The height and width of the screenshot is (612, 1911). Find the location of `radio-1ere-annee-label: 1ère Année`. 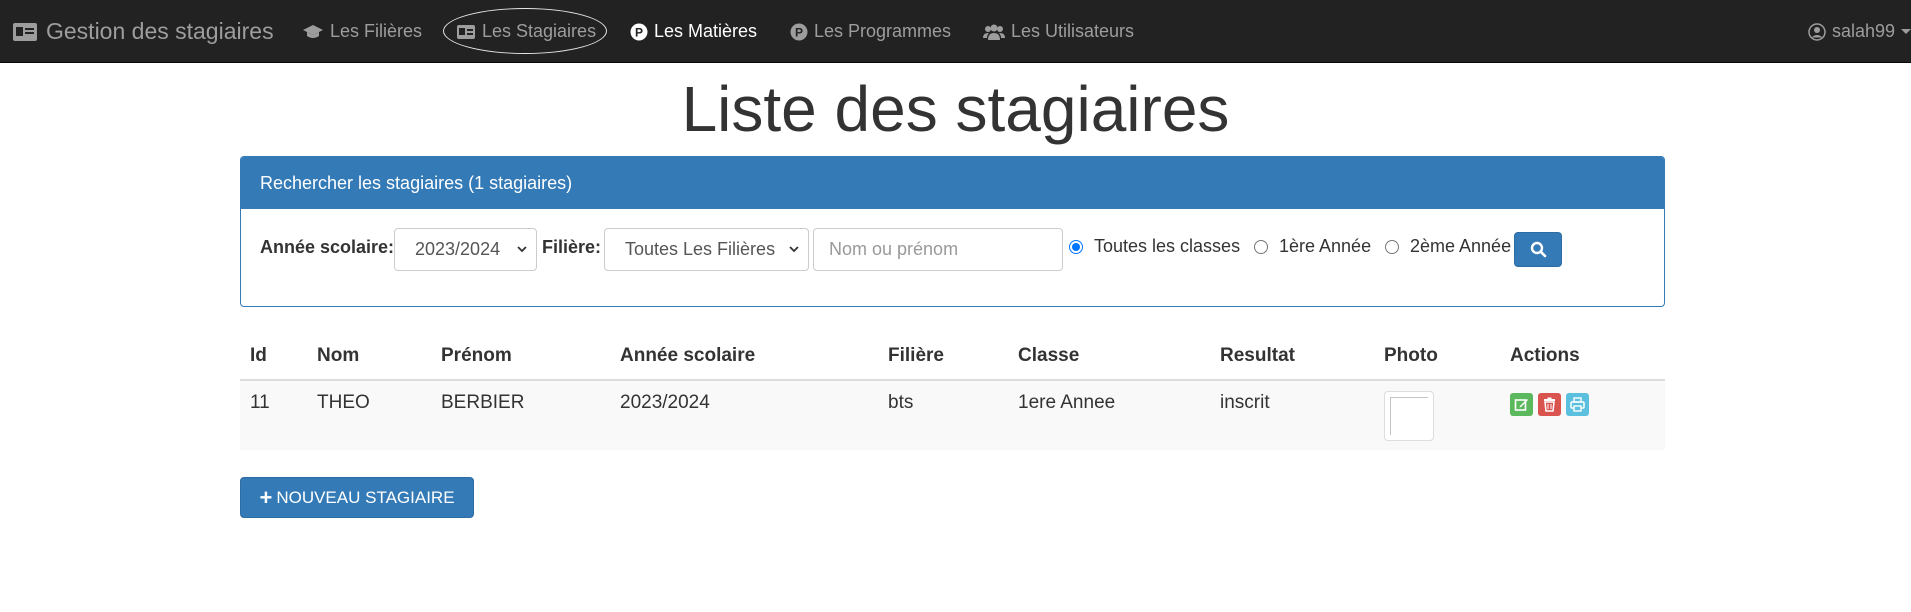

radio-1ere-annee-label: 1ère Année is located at coordinates (1325, 246).